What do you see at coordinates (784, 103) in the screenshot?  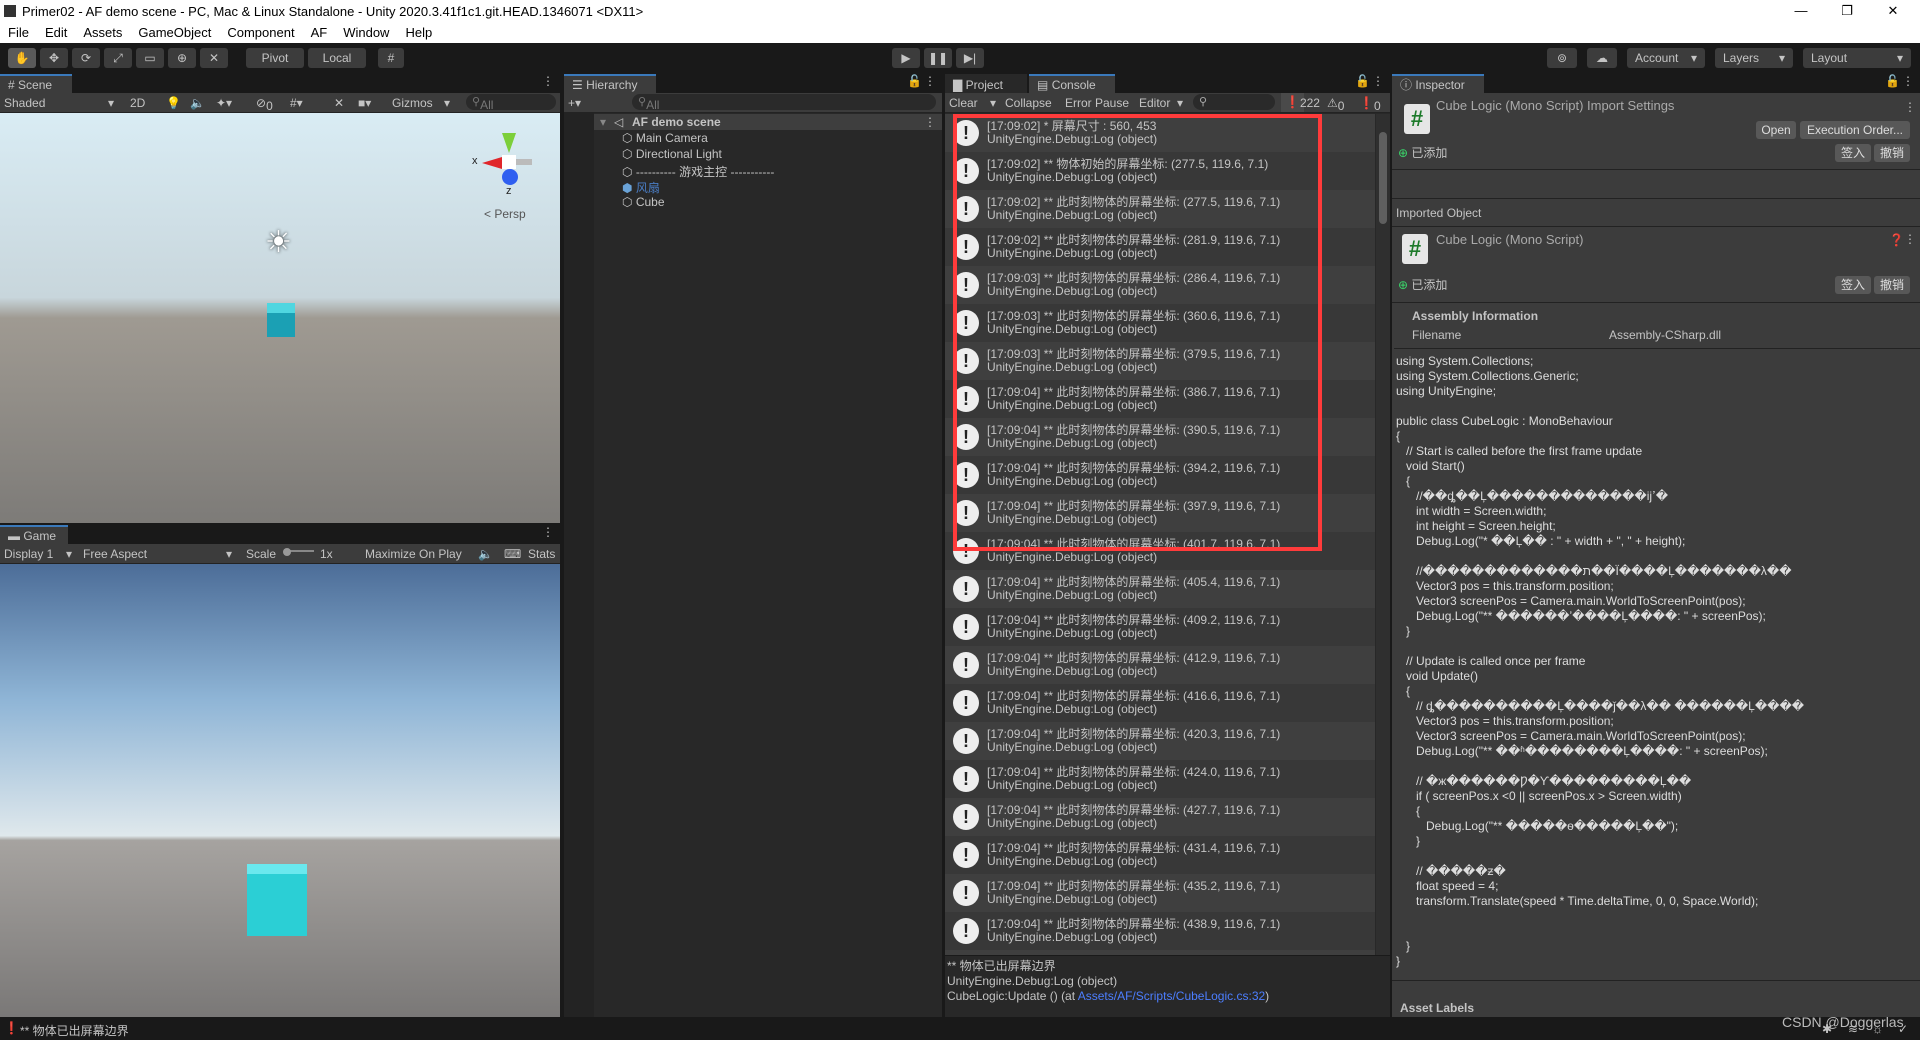 I see `hierarchy-search-input: ⚲ All` at bounding box center [784, 103].